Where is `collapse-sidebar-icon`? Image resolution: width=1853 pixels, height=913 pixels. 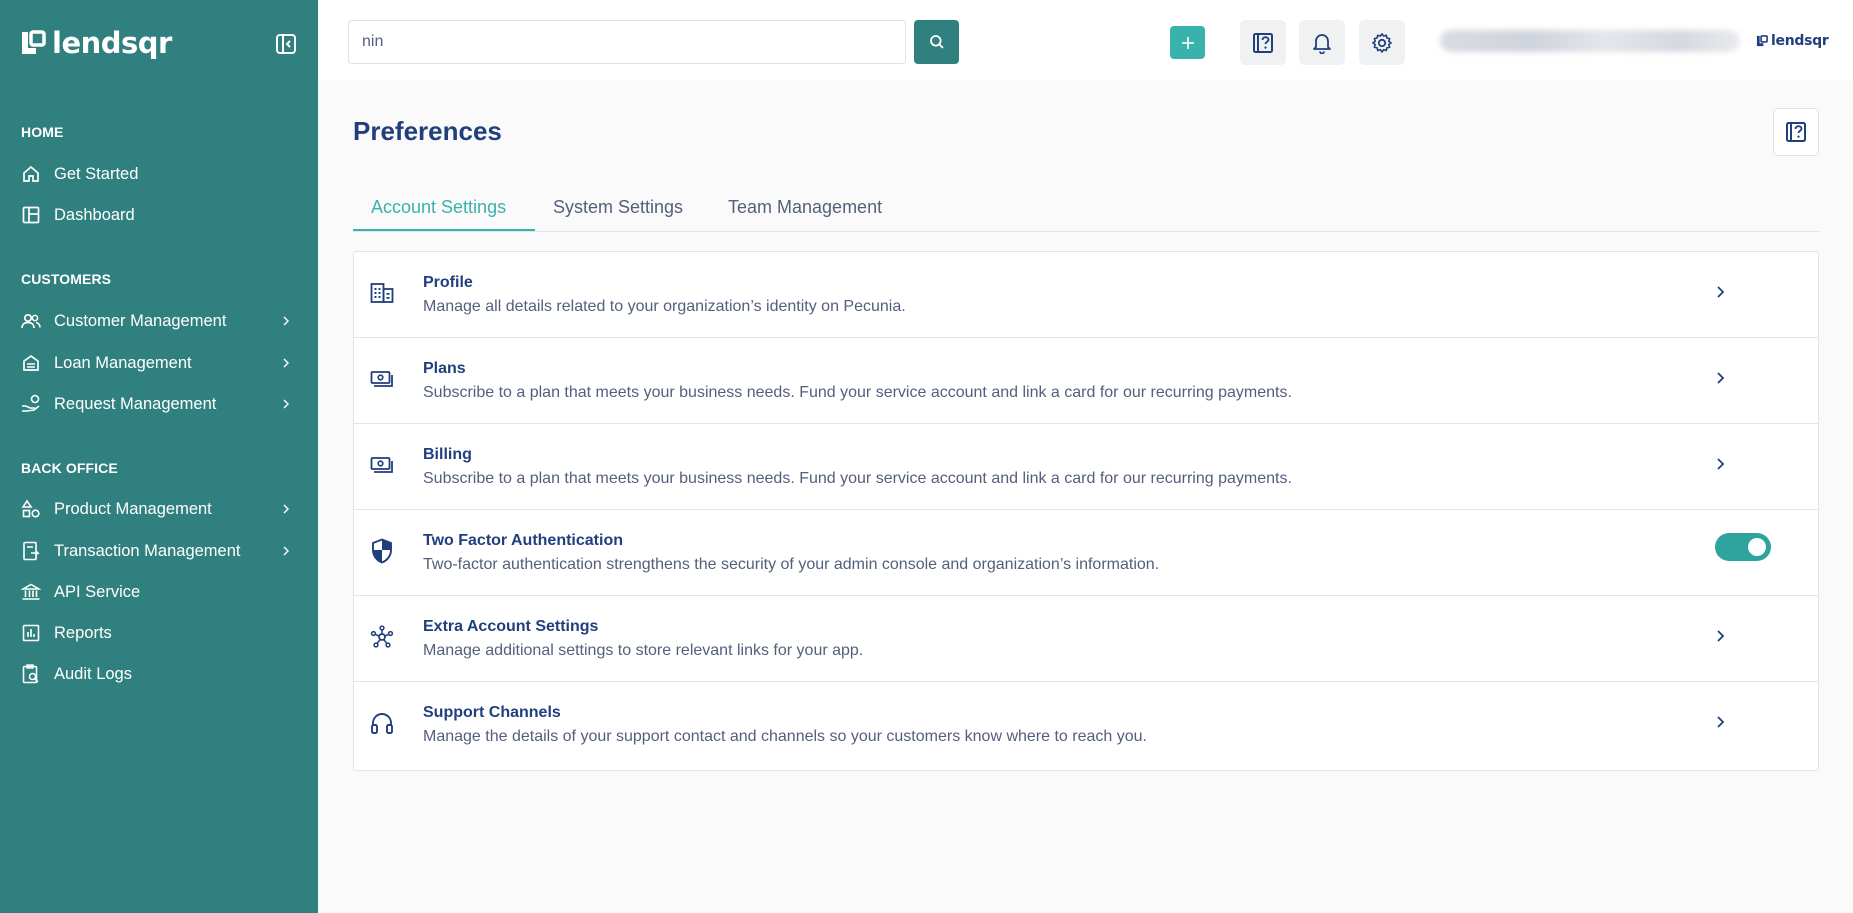
collapse-sidebar-icon is located at coordinates (286, 44).